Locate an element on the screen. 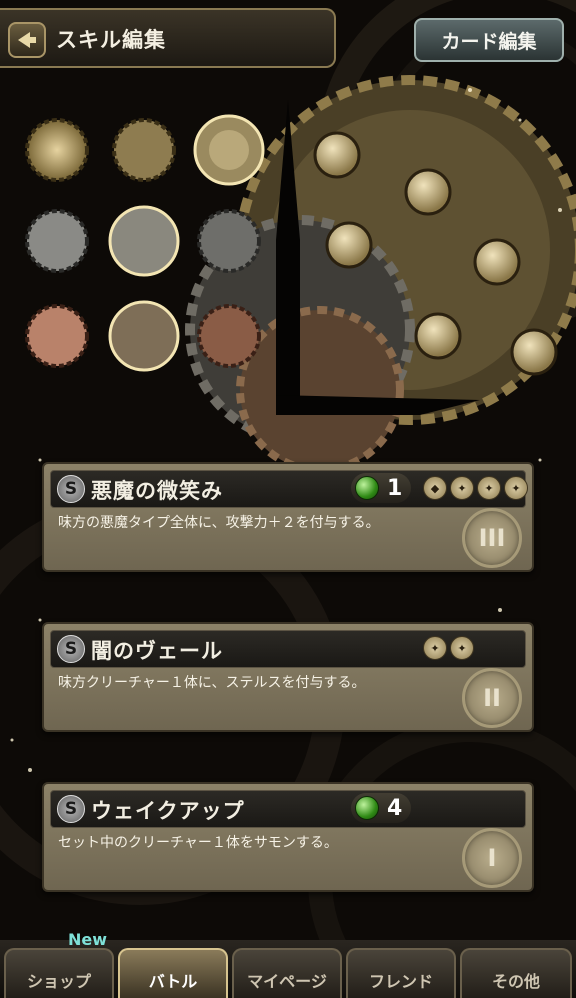 The width and height of the screenshot is (576, 998). skill-name: 悪魔の微笑み is located at coordinates (157, 491).